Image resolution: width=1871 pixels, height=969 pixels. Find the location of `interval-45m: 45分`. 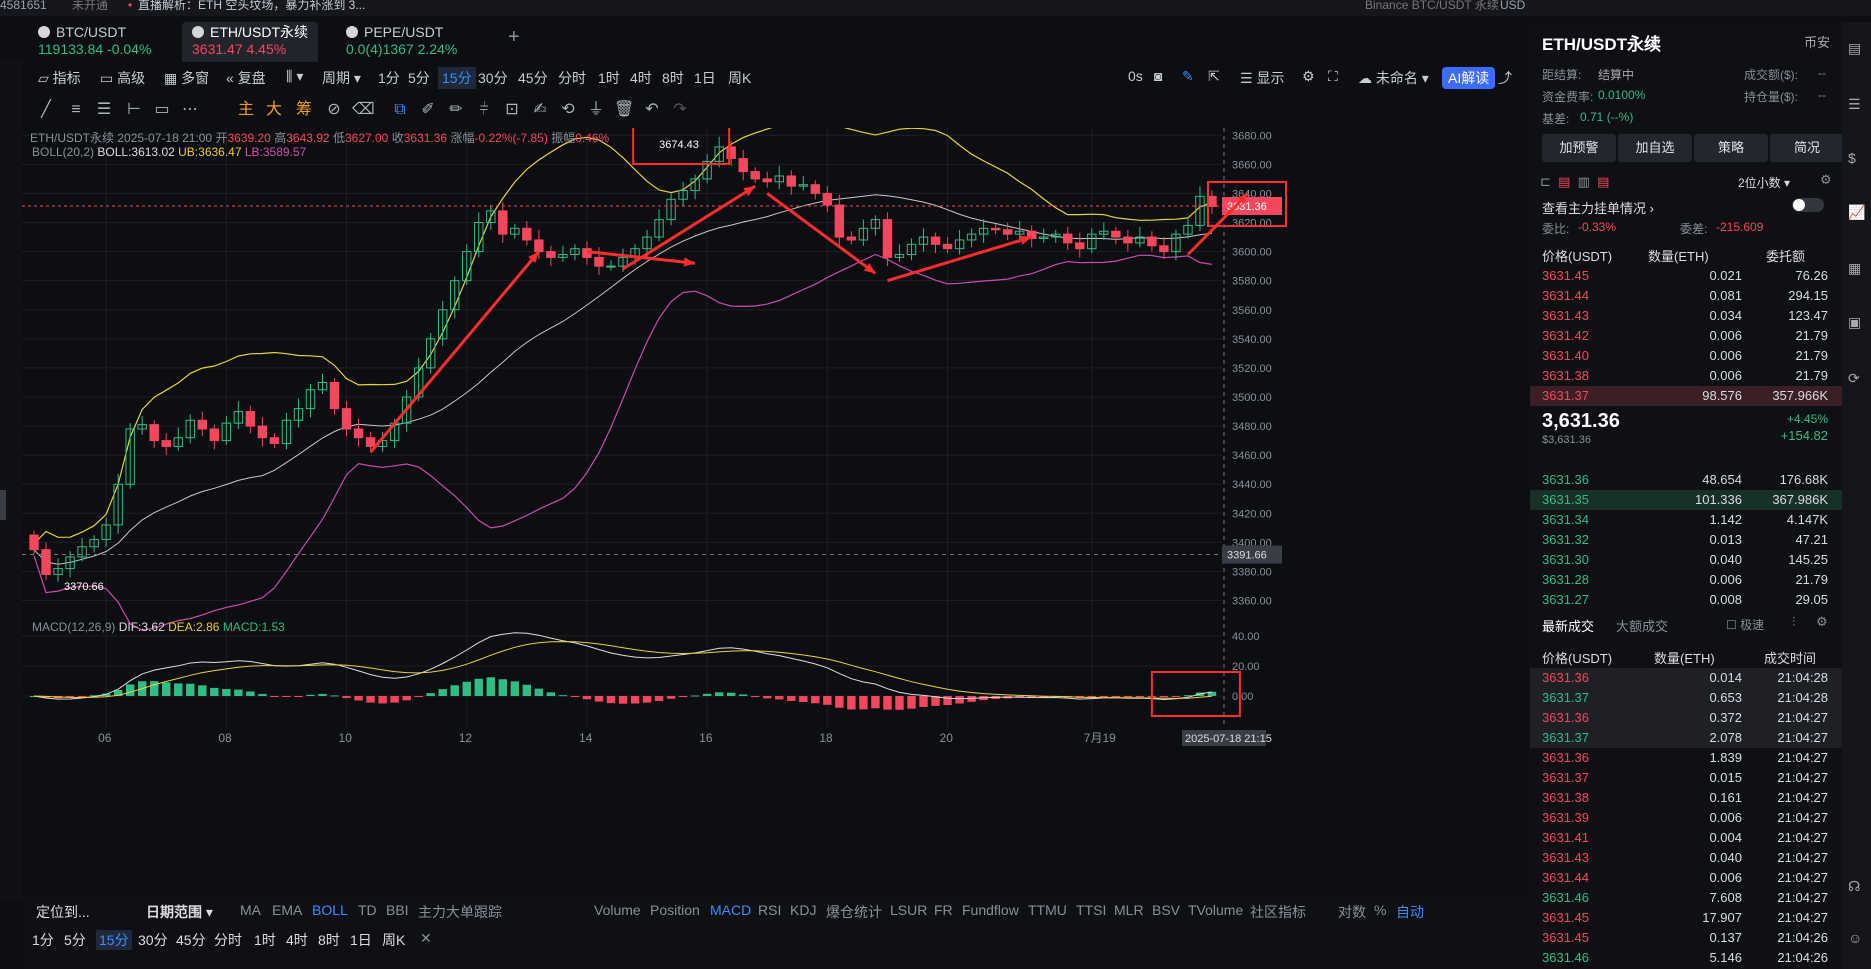

interval-45m: 45分 is located at coordinates (533, 78).